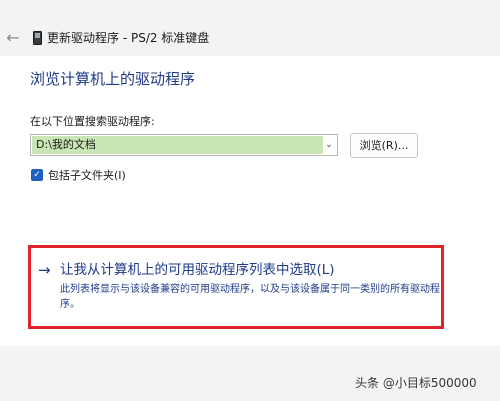 Image resolution: width=500 pixels, height=401 pixels. What do you see at coordinates (416, 383) in the screenshot?
I see `watermark-text: 头条 @小目标500000` at bounding box center [416, 383].